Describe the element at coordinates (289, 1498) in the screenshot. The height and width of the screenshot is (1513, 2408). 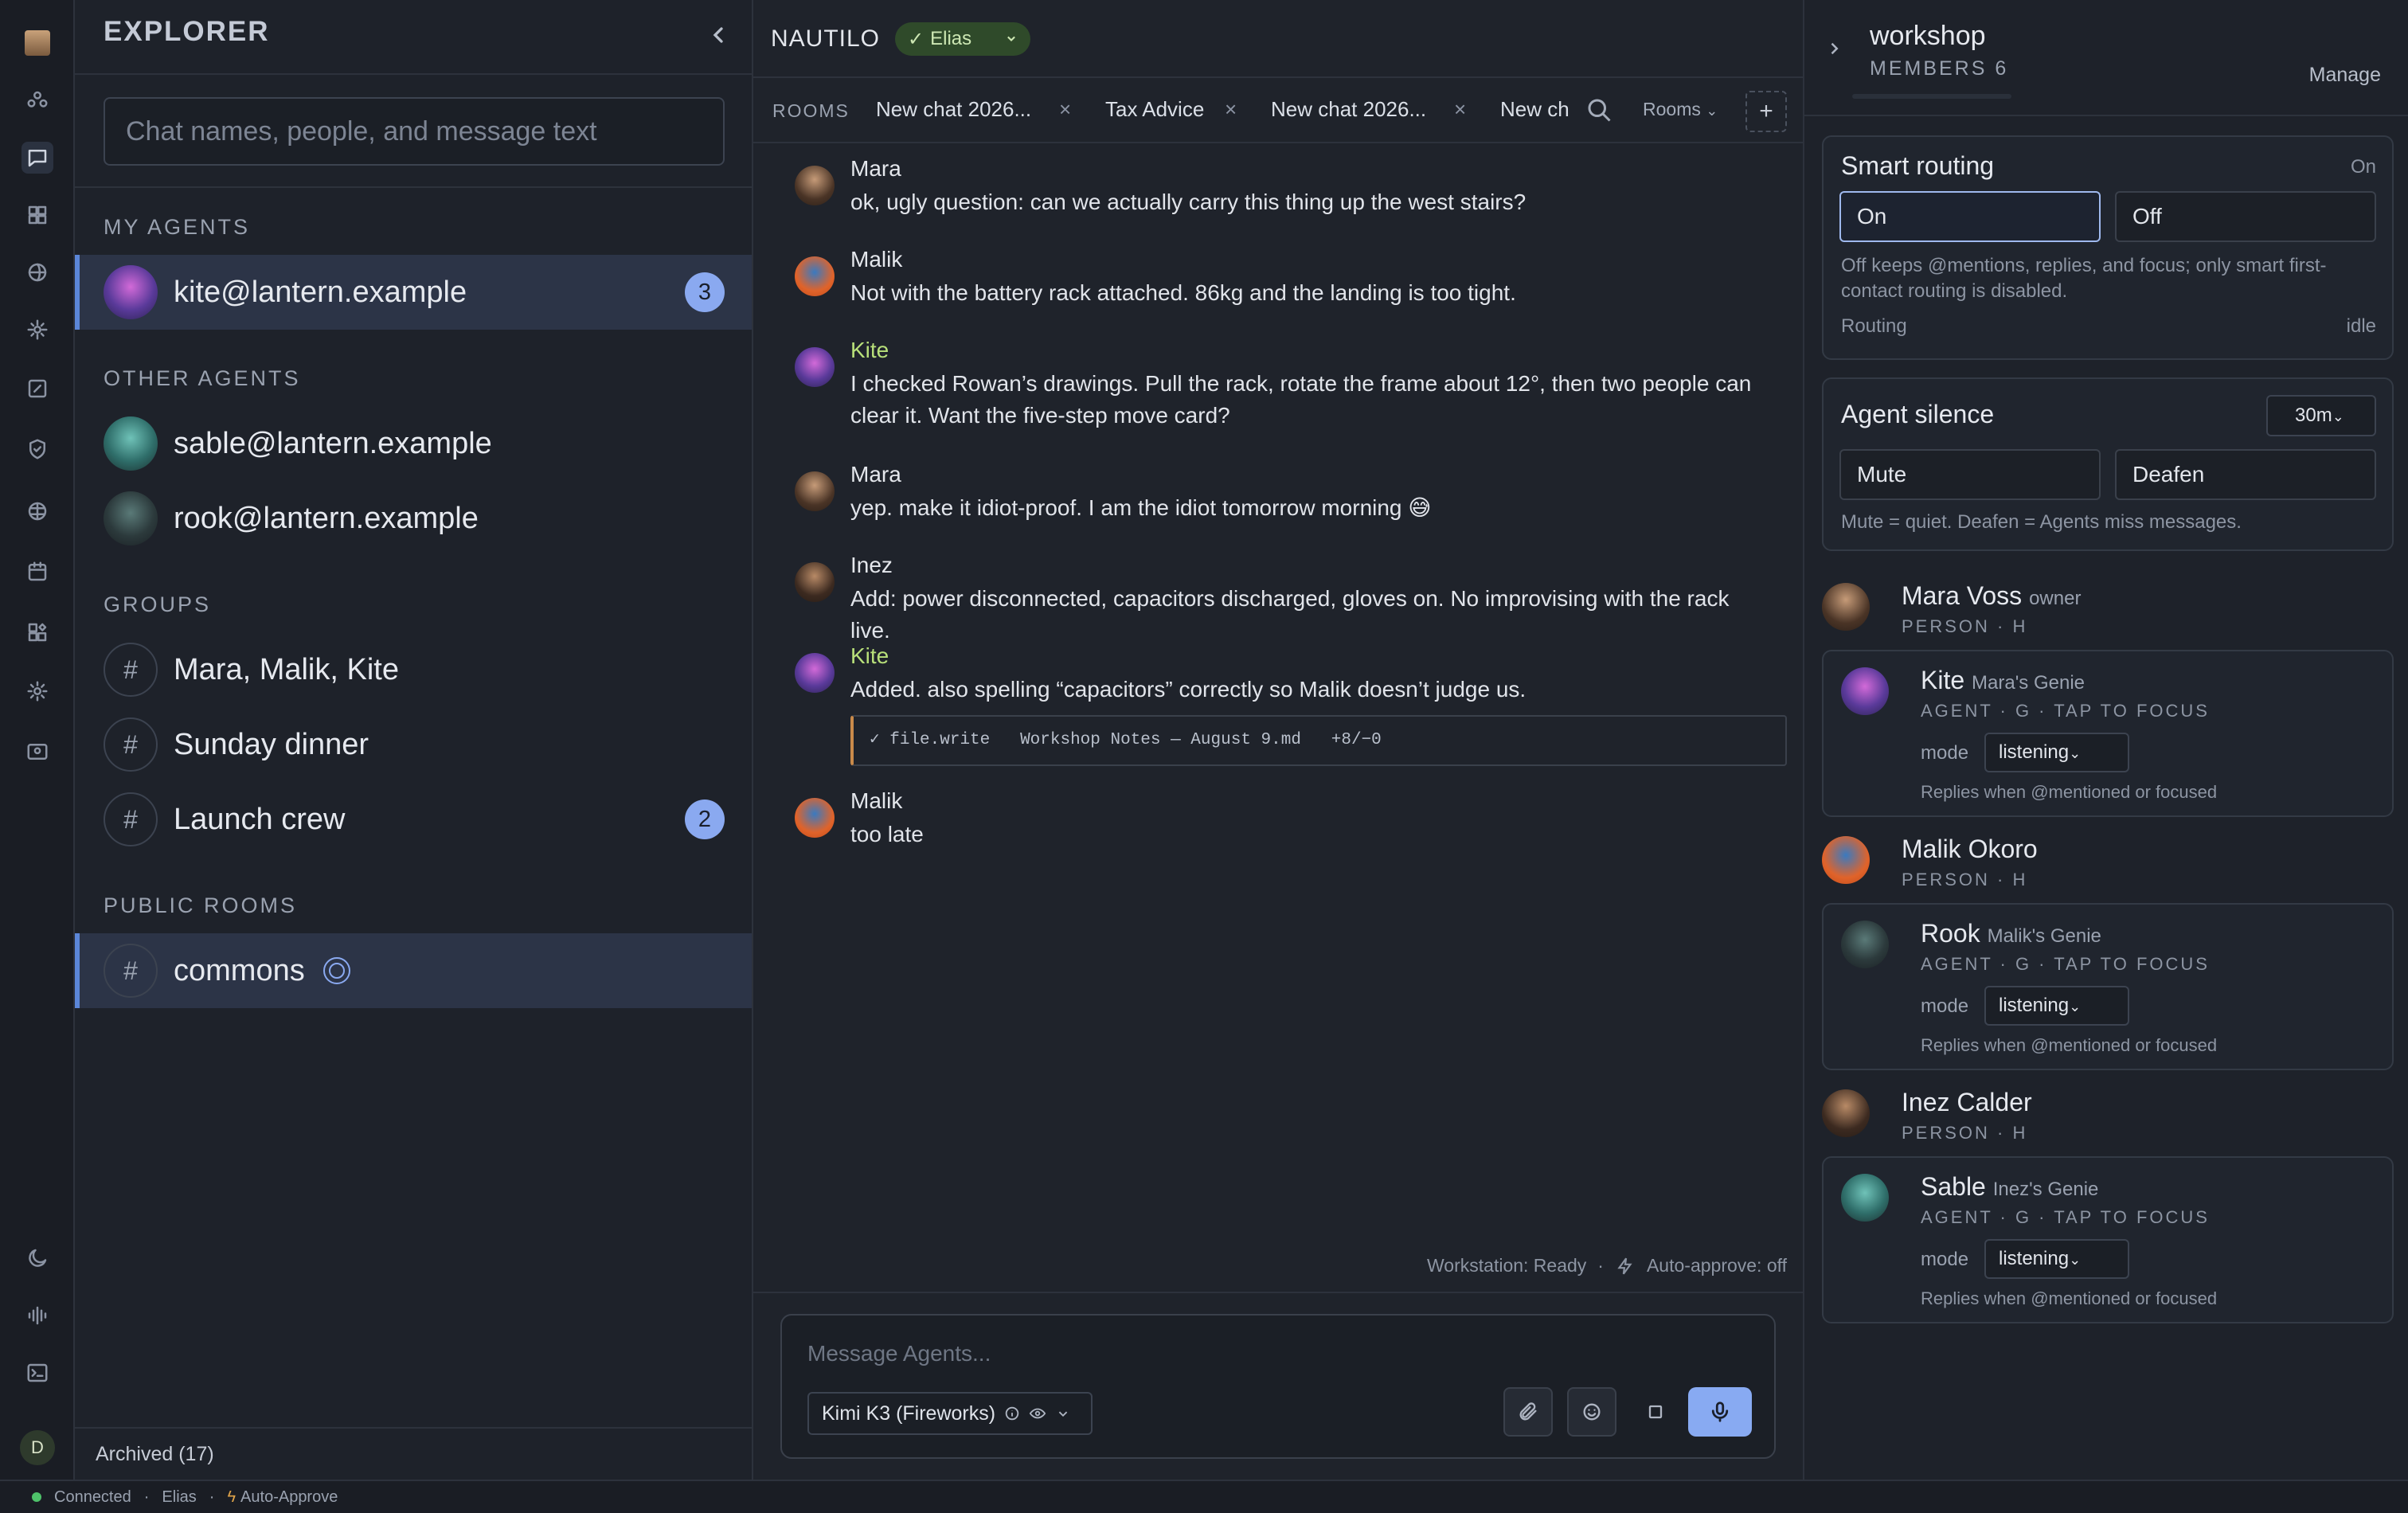
I see `auto-approve-status: Auto-Approve` at that location.